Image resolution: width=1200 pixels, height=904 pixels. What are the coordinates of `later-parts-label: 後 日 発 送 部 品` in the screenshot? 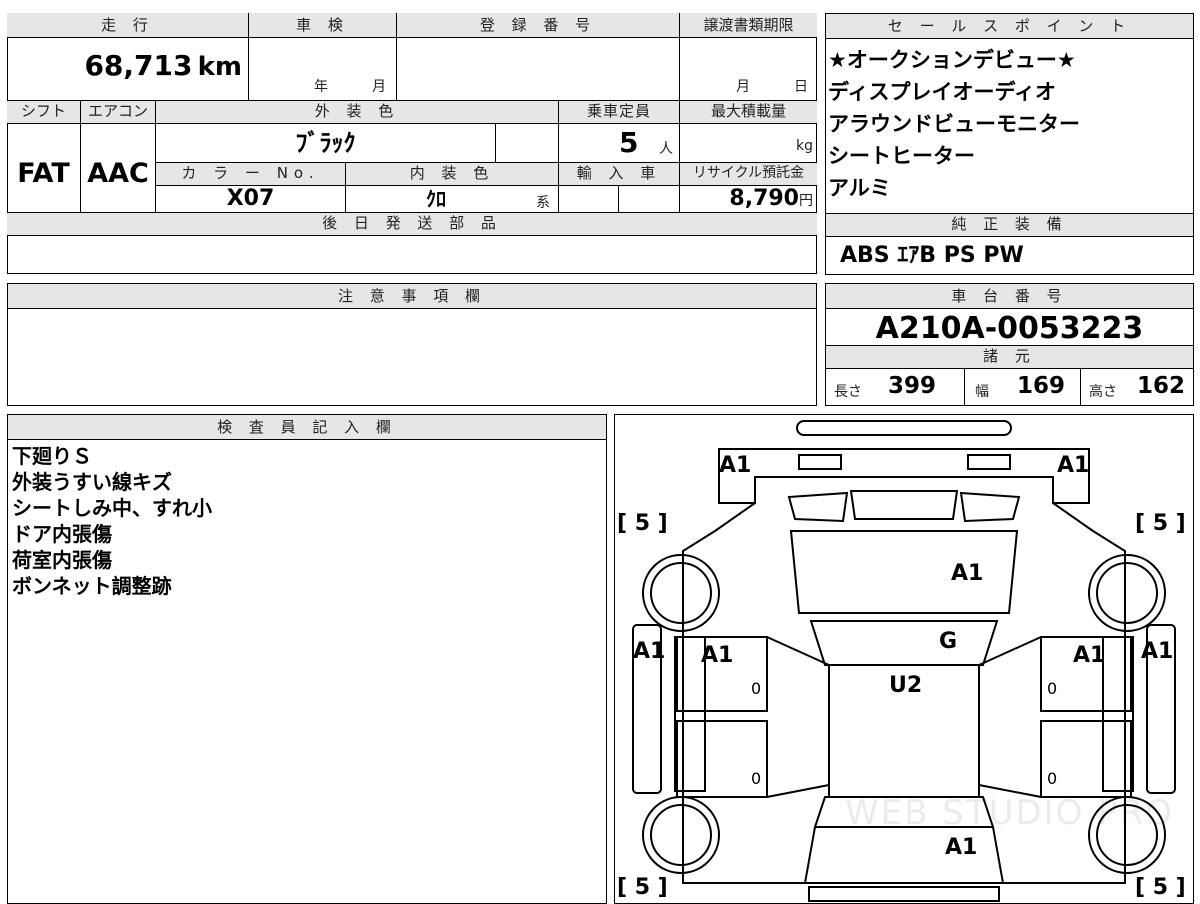 It's located at (412, 224).